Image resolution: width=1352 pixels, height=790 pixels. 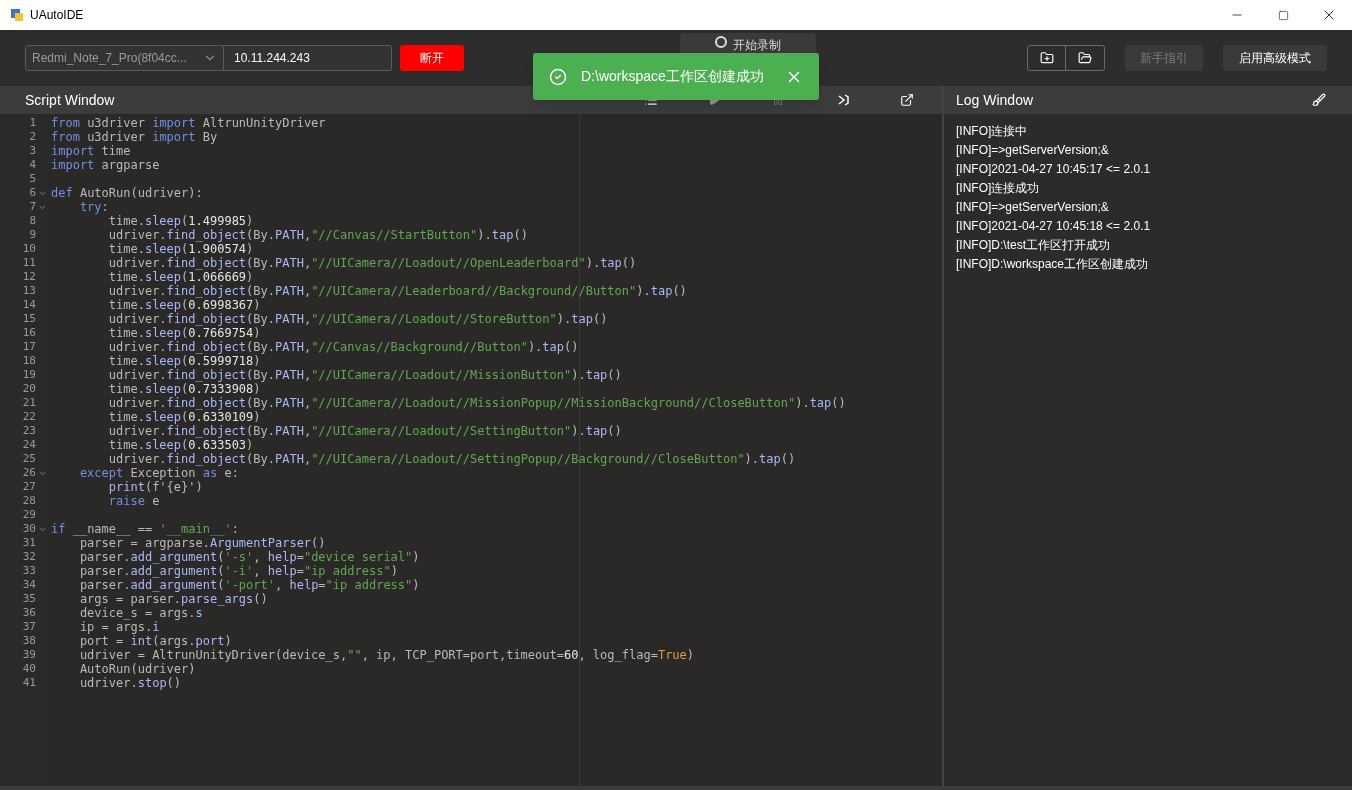 I want to click on window-title: UAutoIDE, so click(x=57, y=15).